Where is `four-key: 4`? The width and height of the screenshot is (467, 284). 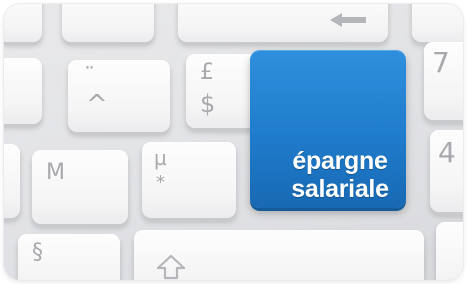
four-key: 4 is located at coordinates (446, 171).